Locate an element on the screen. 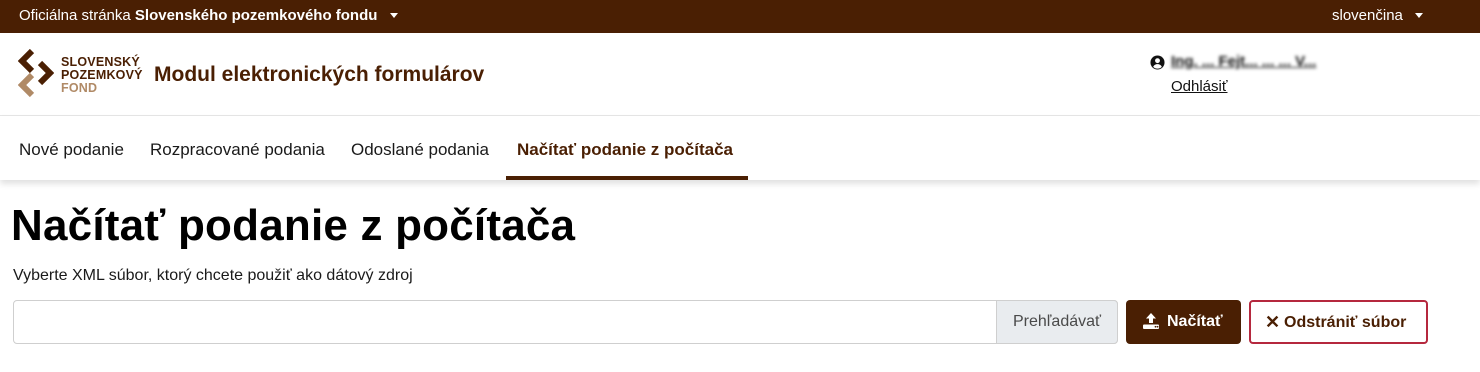  user-circle-icon is located at coordinates (1157, 62).